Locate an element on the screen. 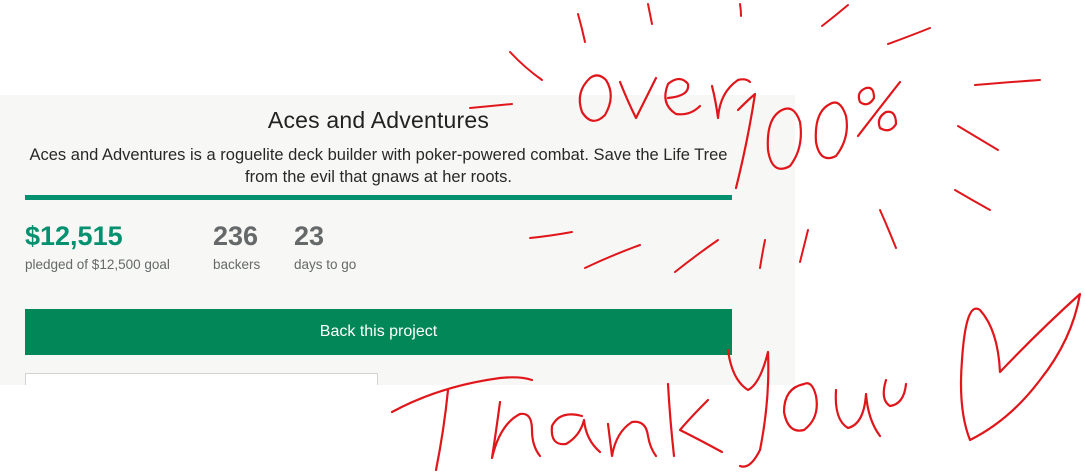 The height and width of the screenshot is (473, 1085). days-count: 23 is located at coordinates (309, 236).